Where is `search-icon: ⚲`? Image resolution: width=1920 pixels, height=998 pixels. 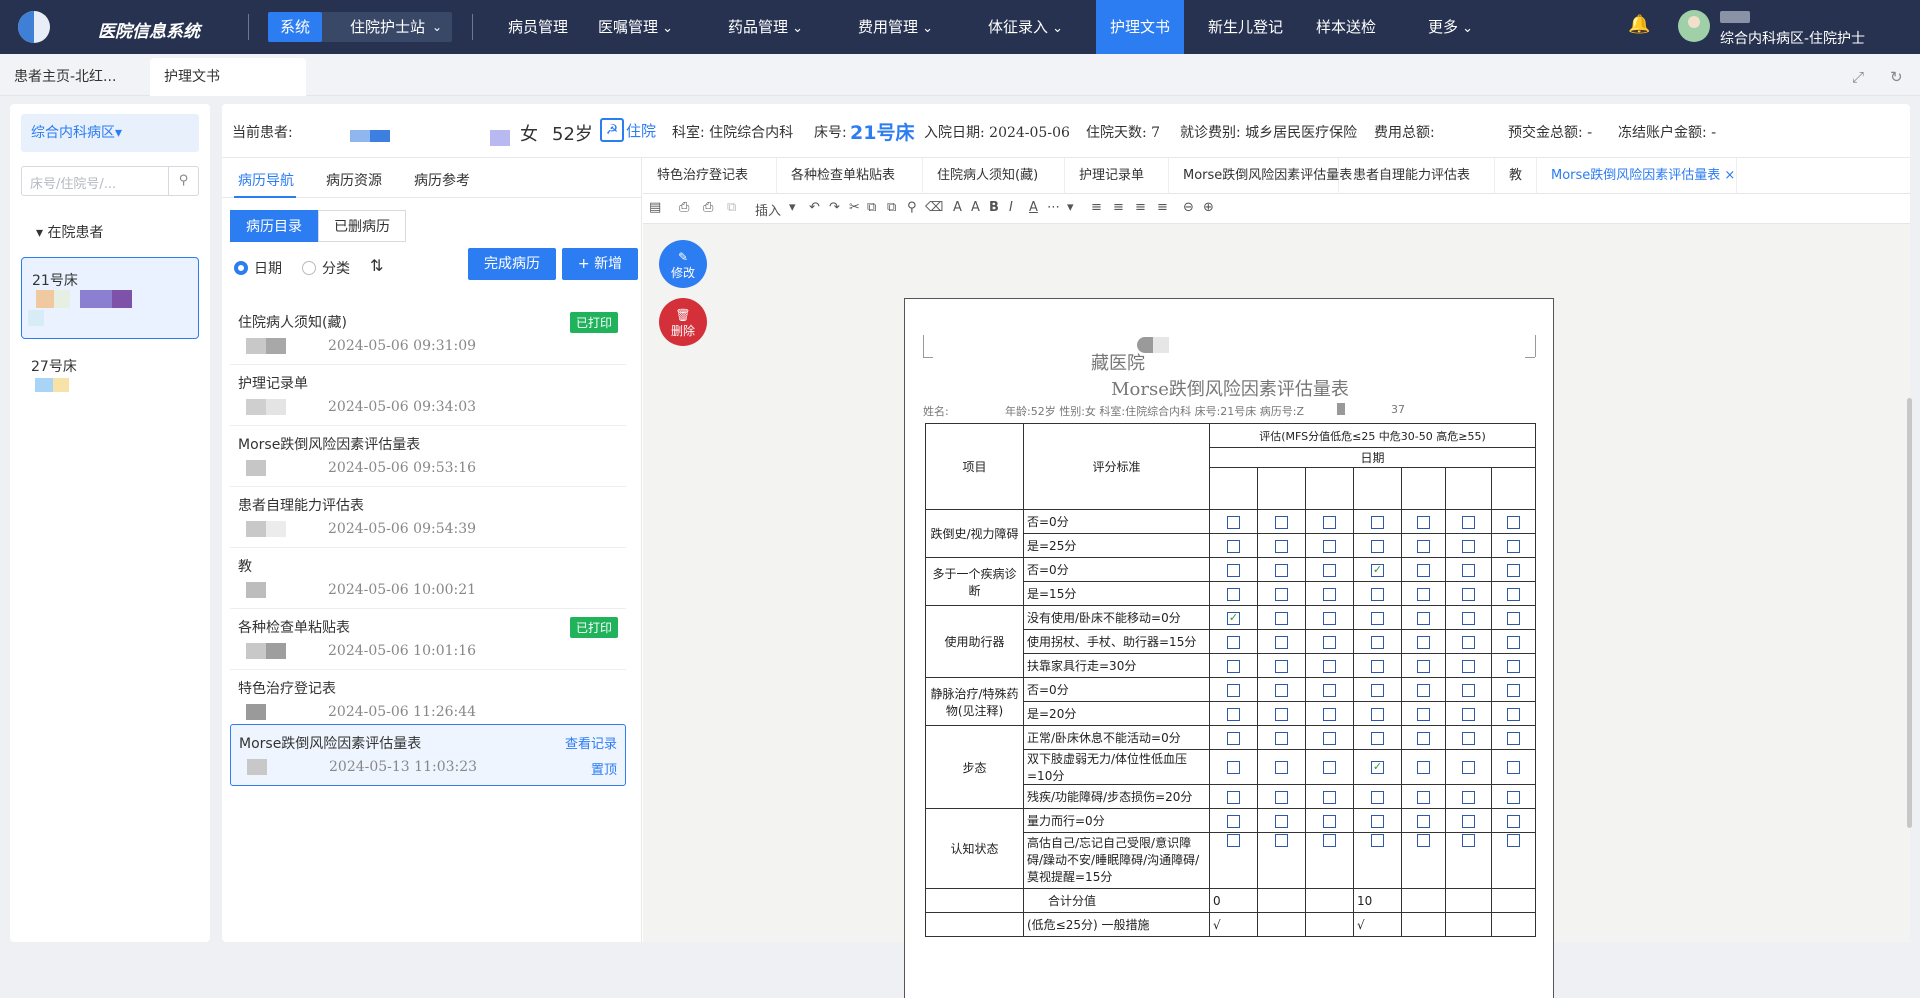 search-icon: ⚲ is located at coordinates (183, 181).